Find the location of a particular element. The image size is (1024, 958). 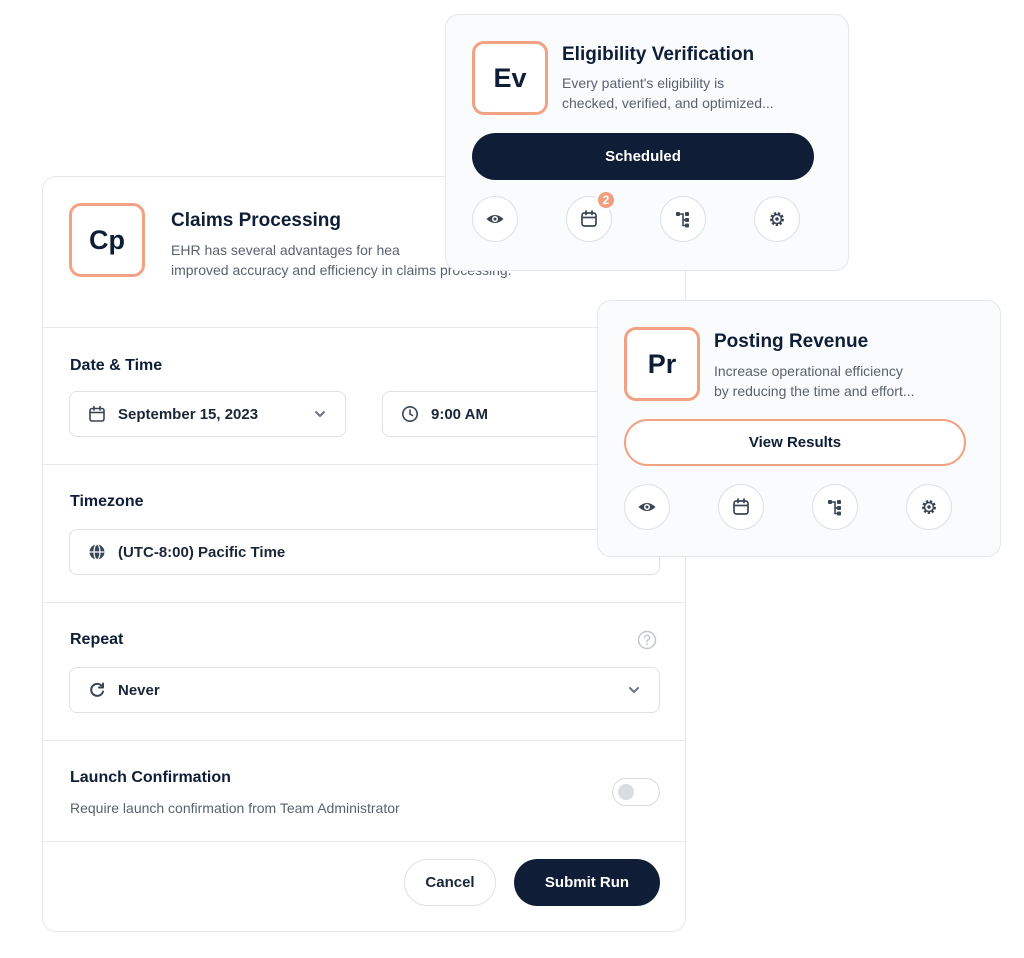

timezone-select: (UTC-8:00) Pacific Time is located at coordinates (364, 552).